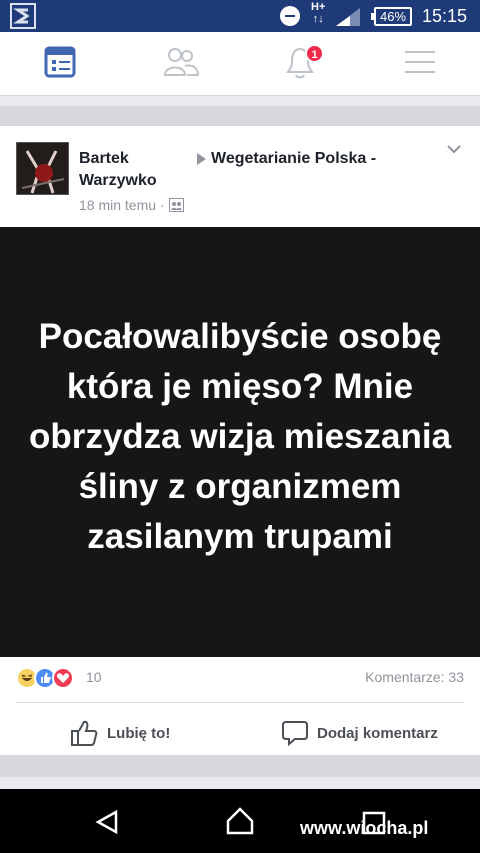 Image resolution: width=480 pixels, height=853 pixels. What do you see at coordinates (293, 159) in the screenshot?
I see `group-name: Wegetarianie Polska -` at bounding box center [293, 159].